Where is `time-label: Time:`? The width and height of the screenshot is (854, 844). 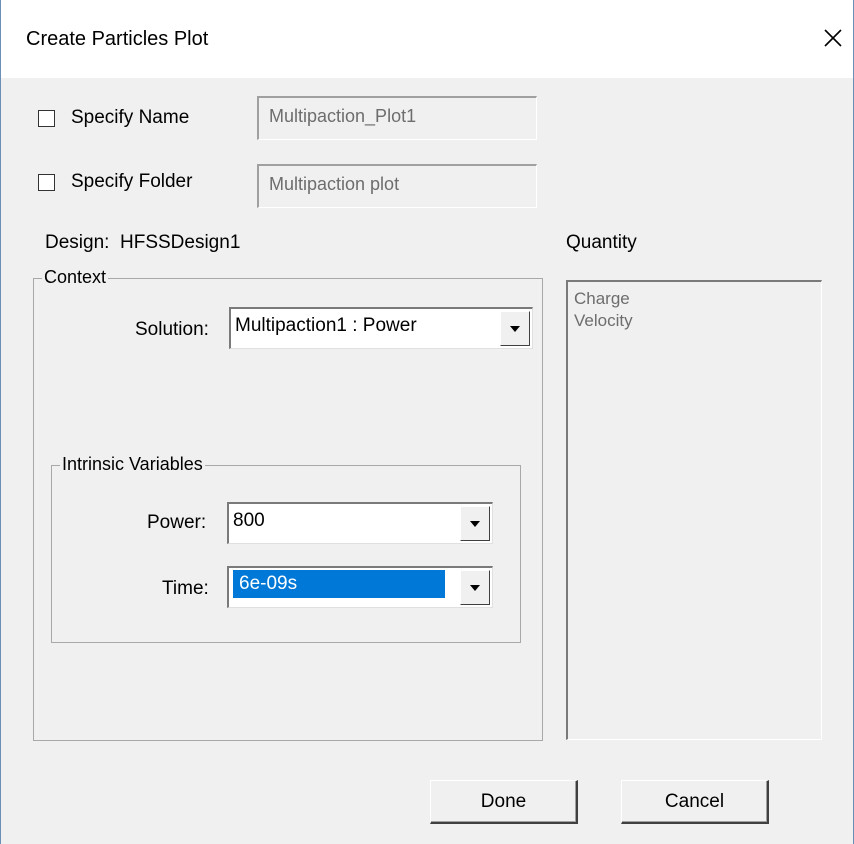
time-label: Time: is located at coordinates (185, 588).